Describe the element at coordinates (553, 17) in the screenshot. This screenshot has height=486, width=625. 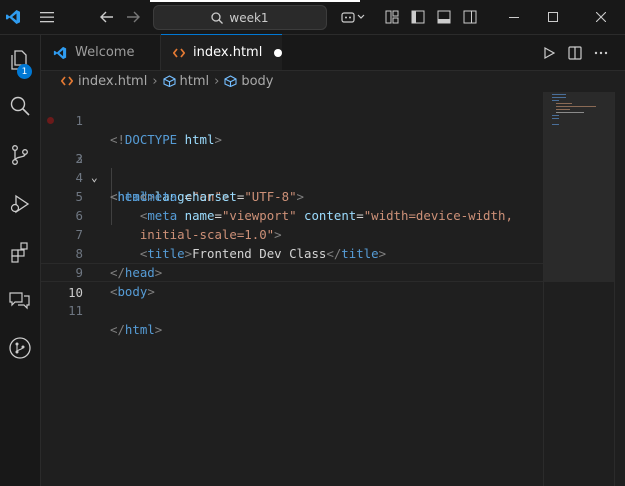
I see `maximize-icon` at that location.